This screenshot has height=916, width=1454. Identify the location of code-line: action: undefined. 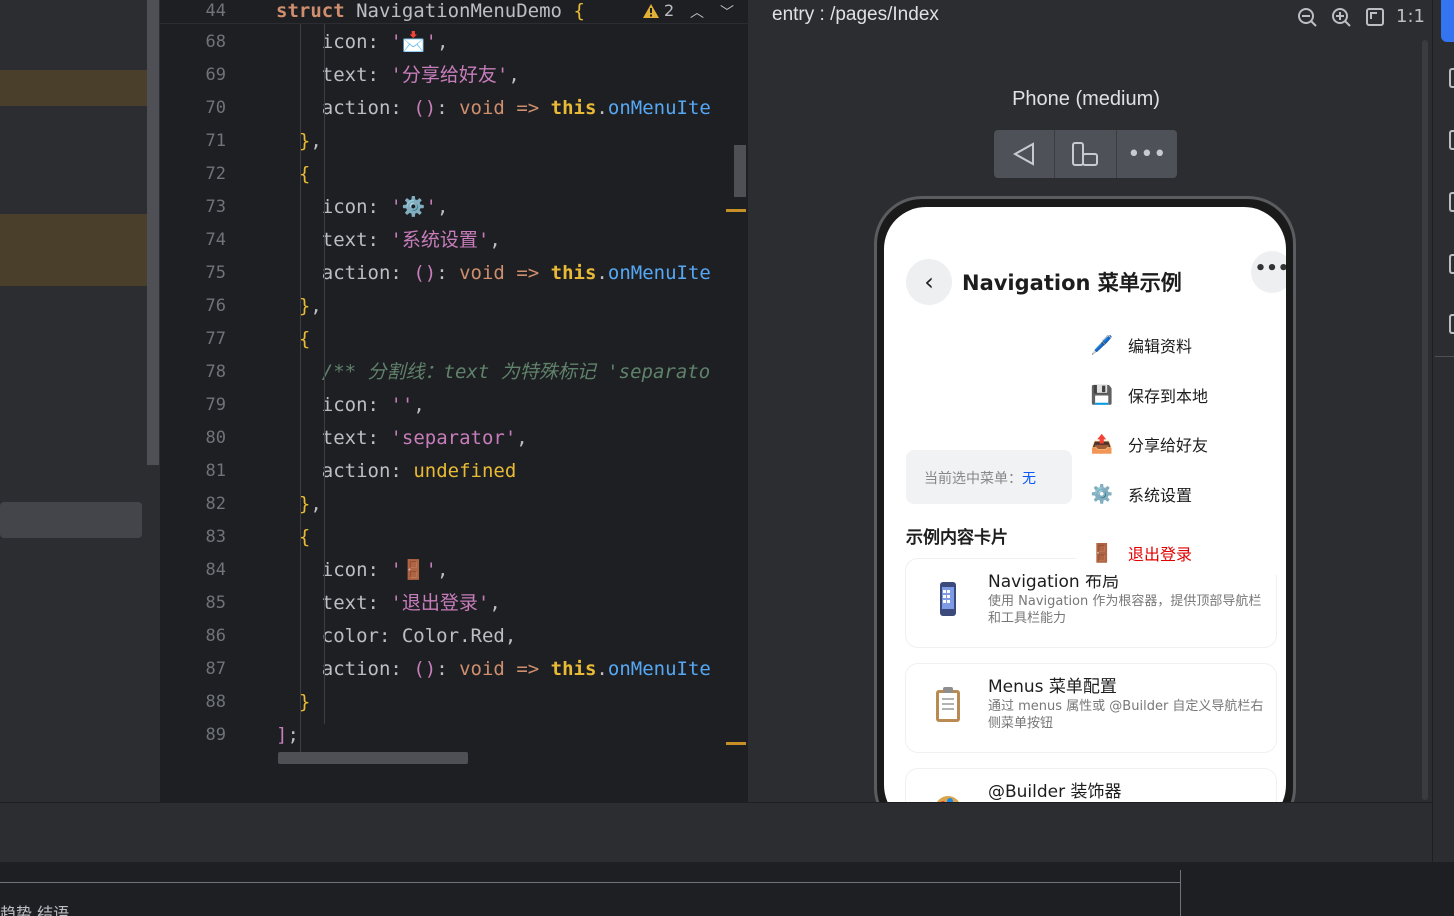
(419, 471).